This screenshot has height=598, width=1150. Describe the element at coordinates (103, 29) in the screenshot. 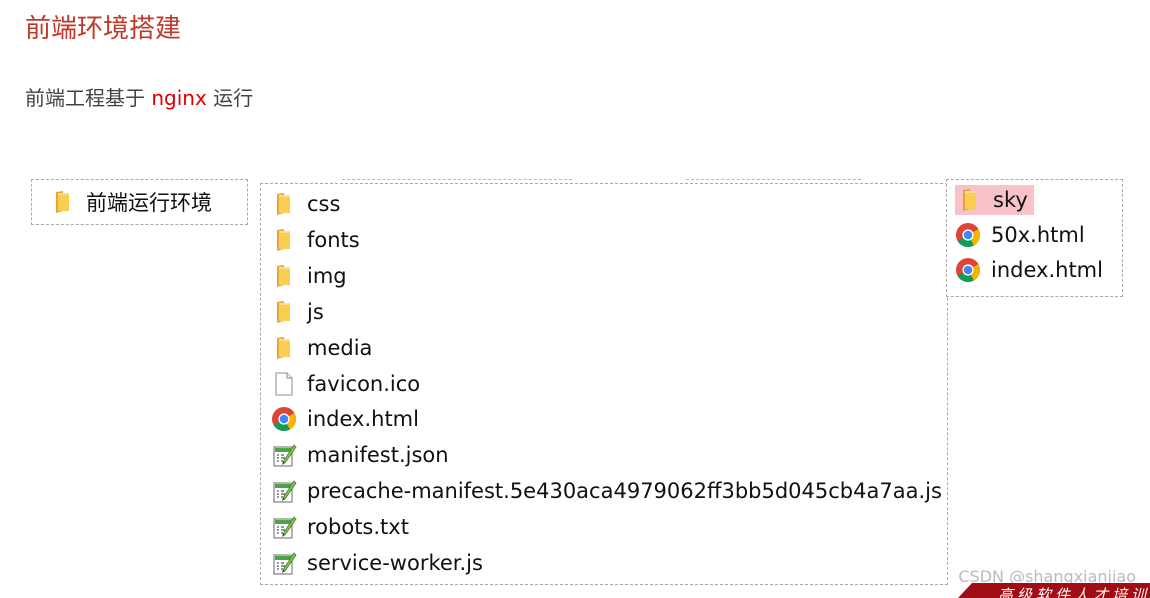

I see `page-title: 前端环境搭建` at that location.